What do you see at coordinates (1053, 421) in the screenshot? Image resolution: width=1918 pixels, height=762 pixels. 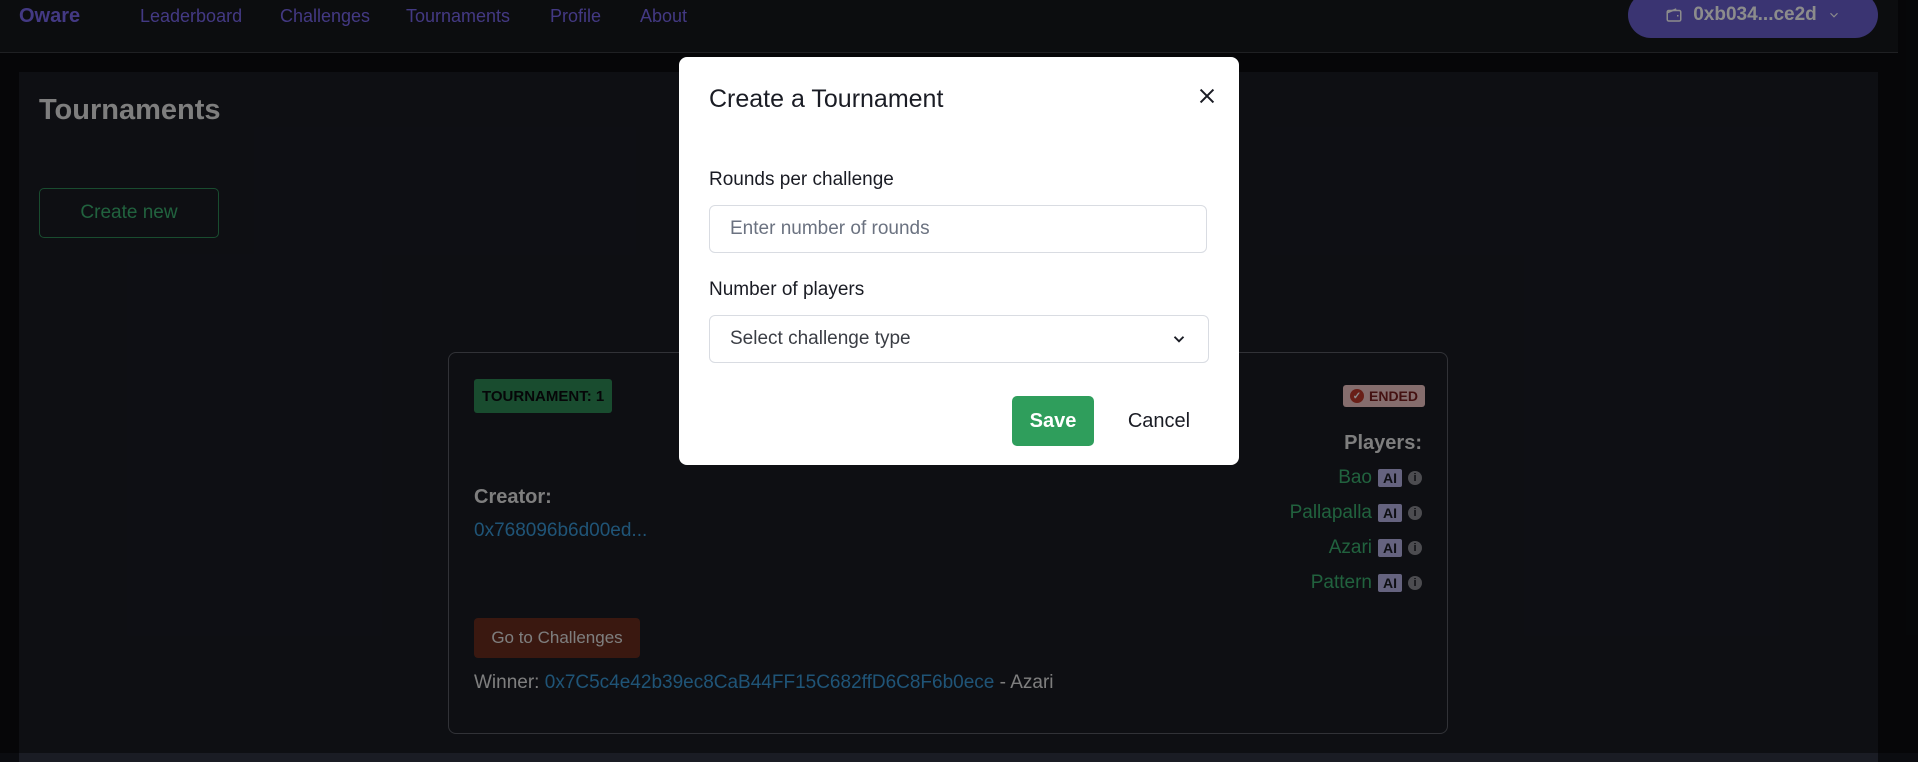 I see `save-button: Save` at bounding box center [1053, 421].